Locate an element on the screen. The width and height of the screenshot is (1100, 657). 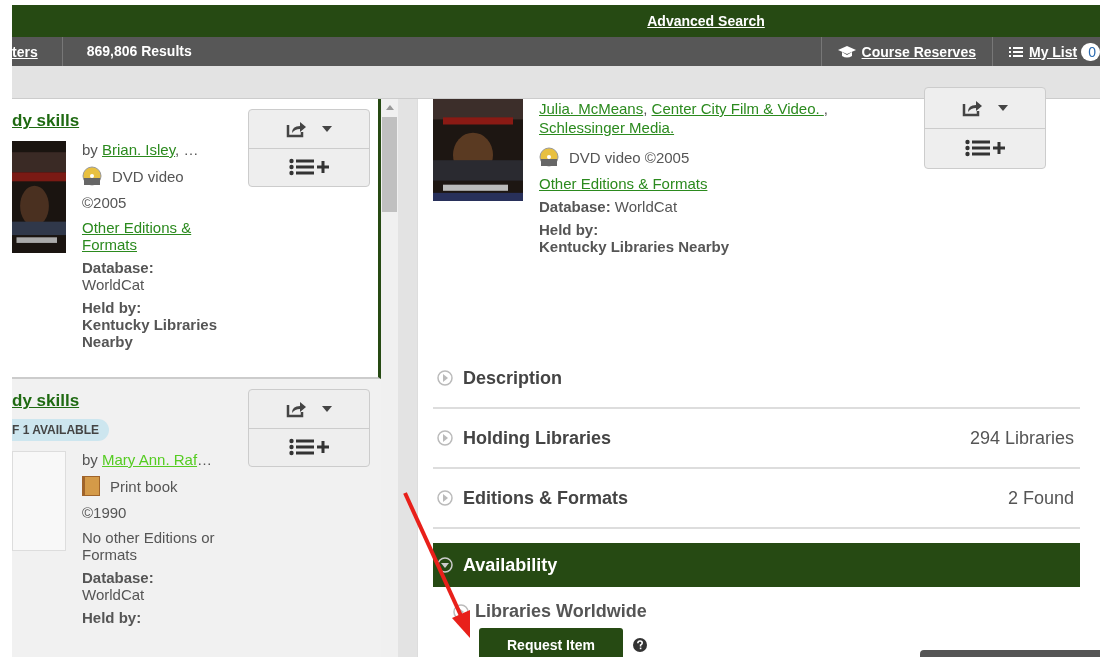
request-item-button: Request Item is located at coordinates (551, 642).